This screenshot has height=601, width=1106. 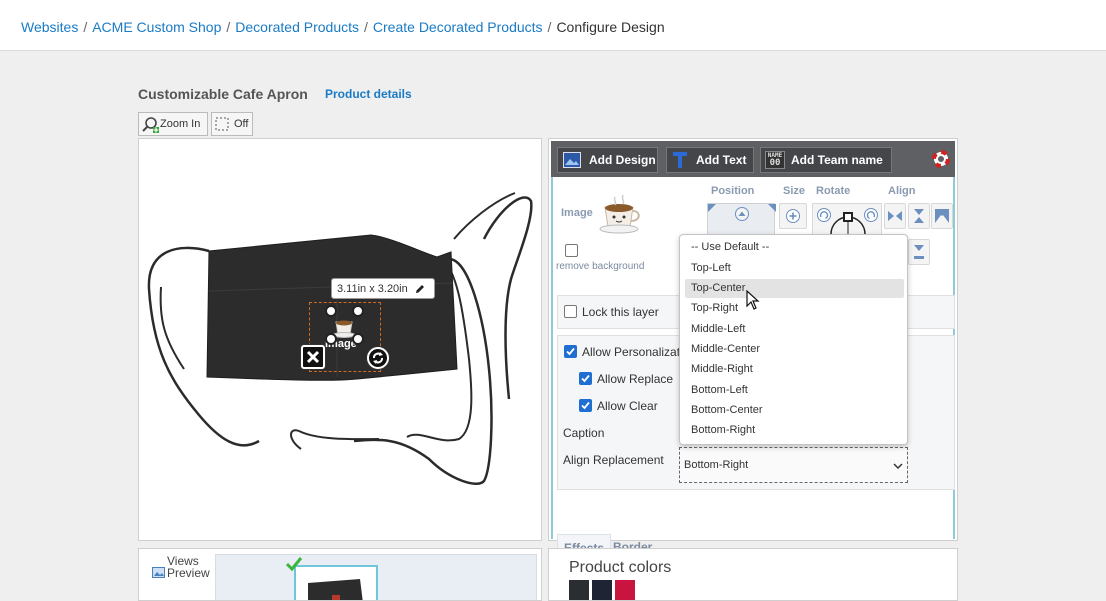 What do you see at coordinates (150, 125) in the screenshot?
I see `zoom-icon` at bounding box center [150, 125].